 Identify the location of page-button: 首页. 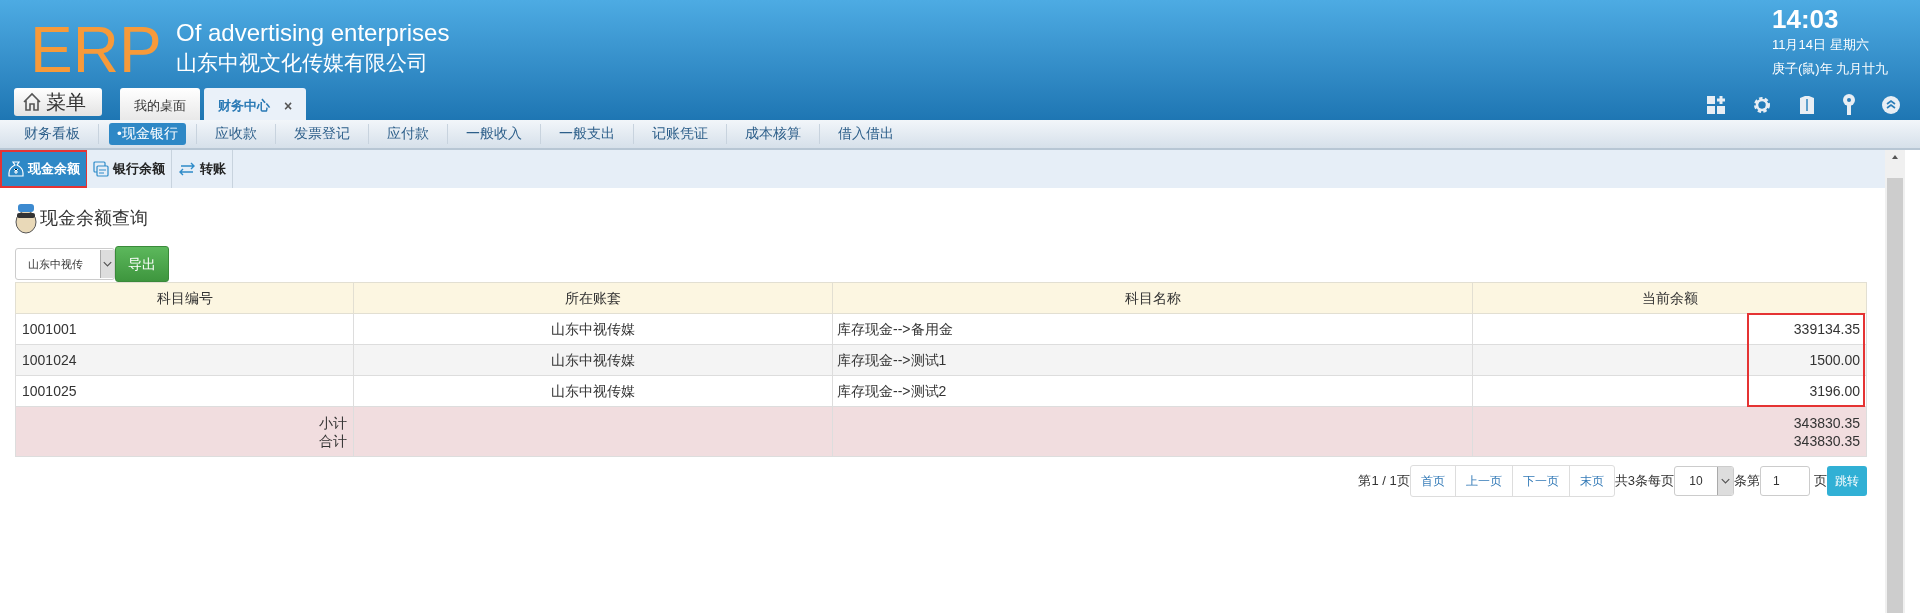
(1432, 481).